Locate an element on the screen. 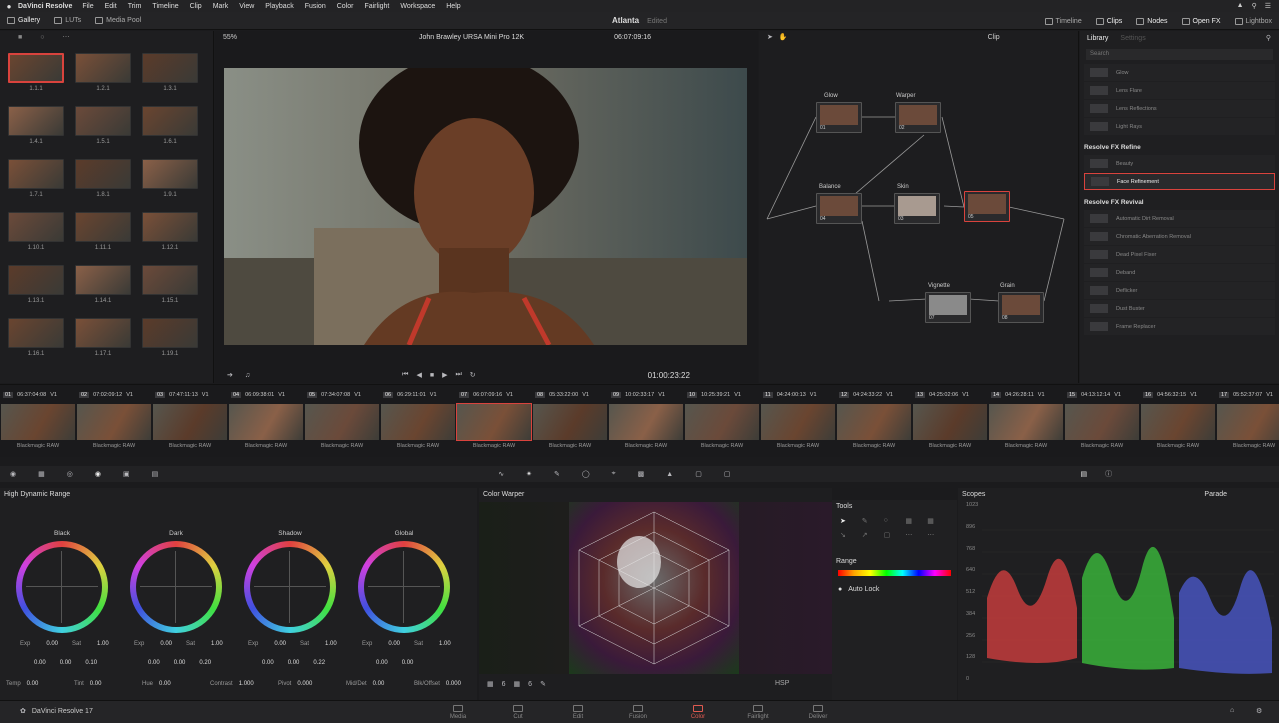  gallery-still: 1.19.1 is located at coordinates (170, 342).